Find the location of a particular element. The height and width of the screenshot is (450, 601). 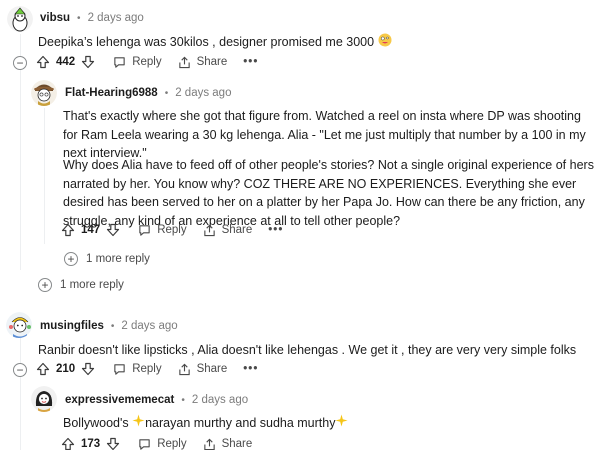

crazy-face-emoji is located at coordinates (385, 43).